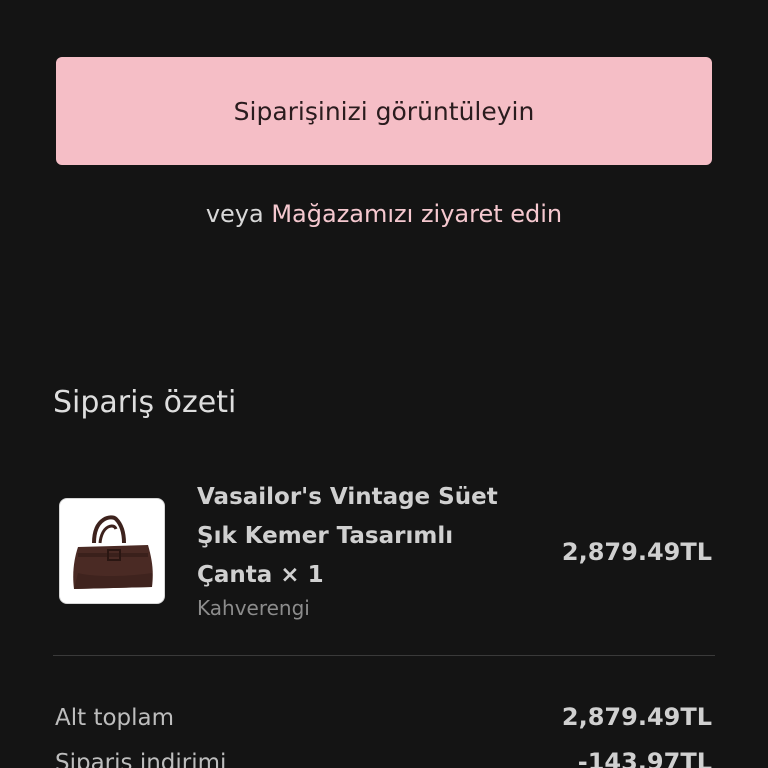 The height and width of the screenshot is (768, 768). What do you see at coordinates (636, 552) in the screenshot?
I see `product-price: 2,879.49TL` at bounding box center [636, 552].